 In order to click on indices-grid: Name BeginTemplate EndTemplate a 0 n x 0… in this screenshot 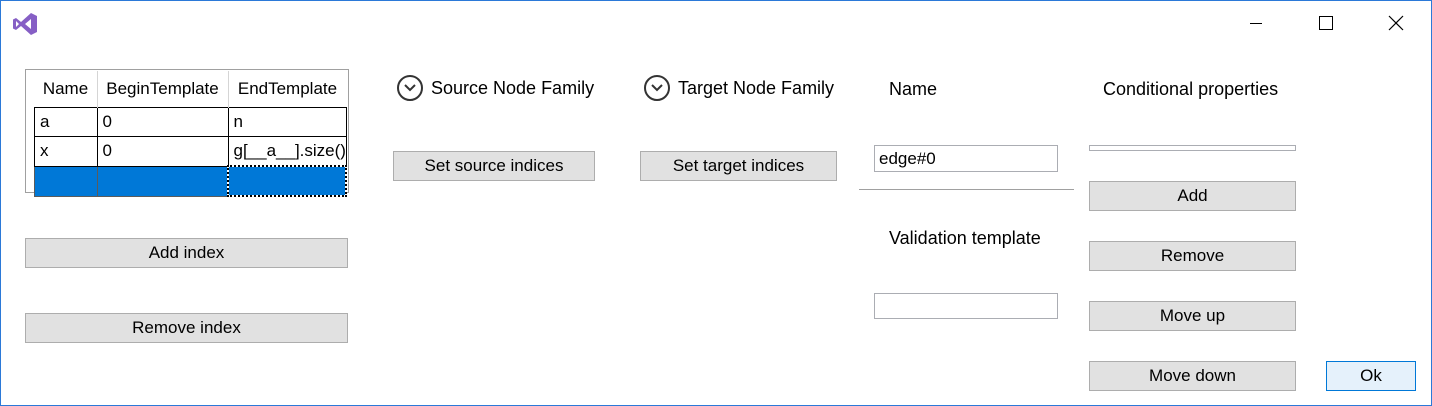, I will do `click(187, 133)`.